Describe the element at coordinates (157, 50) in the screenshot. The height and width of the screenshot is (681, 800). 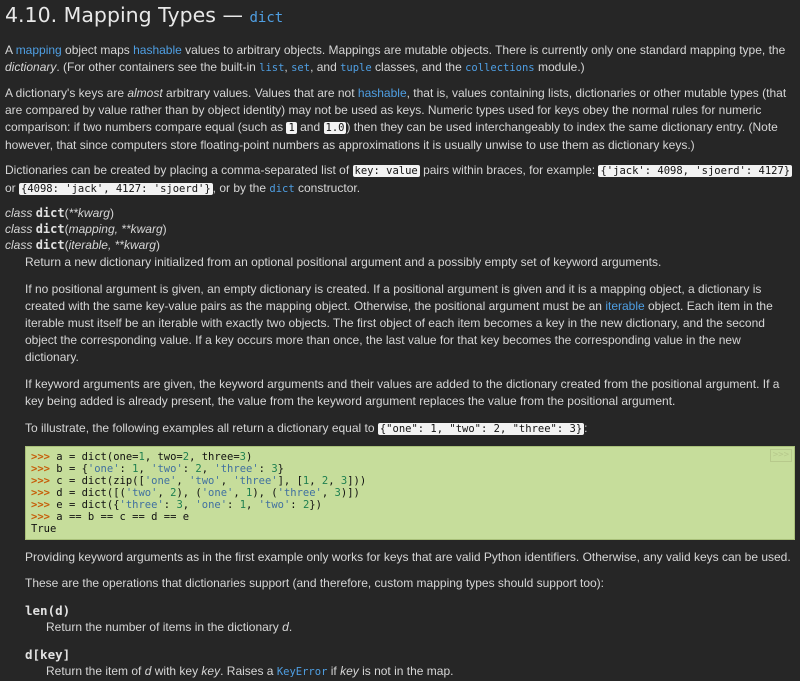
I see `link-hashable: hashable` at that location.